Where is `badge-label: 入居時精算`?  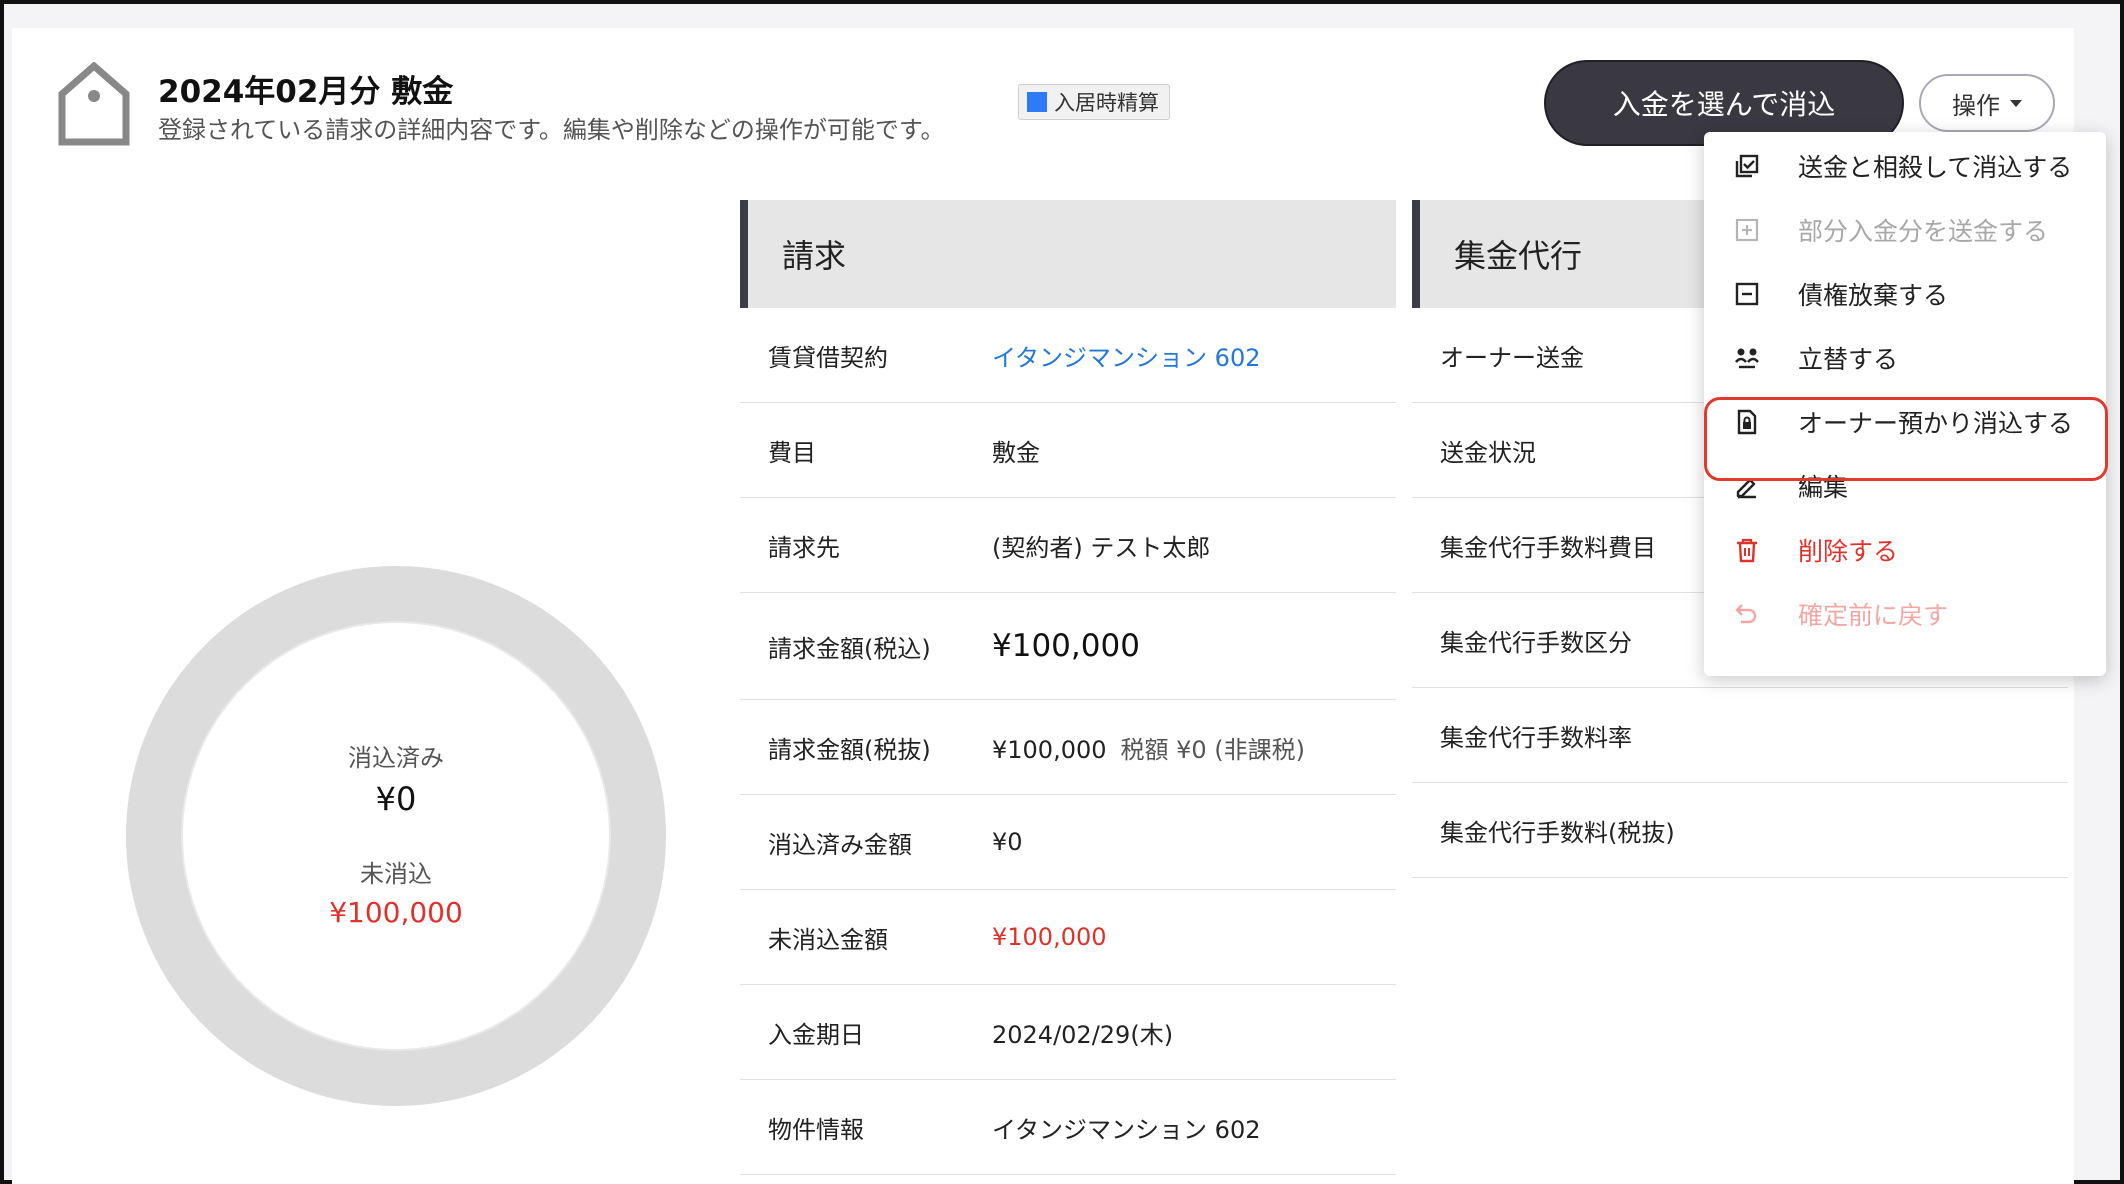 badge-label: 入居時精算 is located at coordinates (1106, 103).